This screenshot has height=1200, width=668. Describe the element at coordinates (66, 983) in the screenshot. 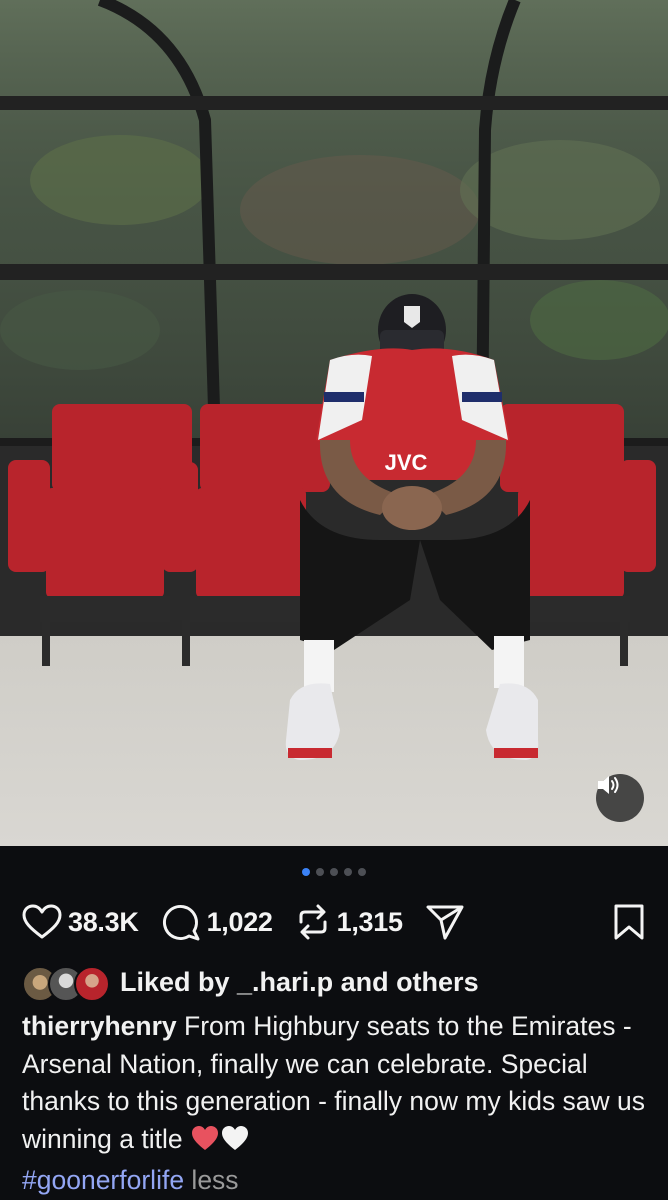

I see `liker-avatars` at that location.